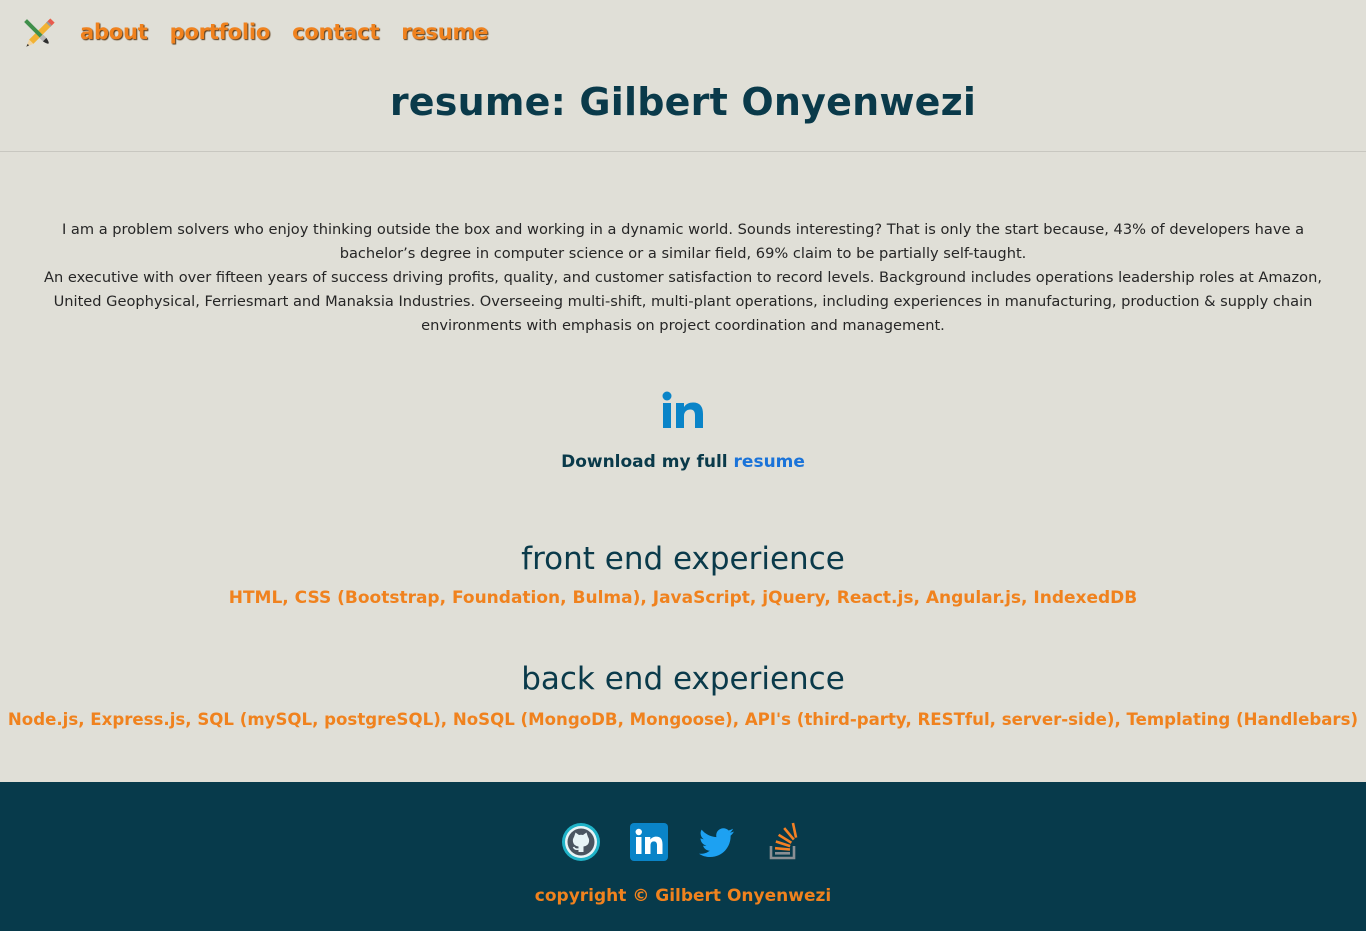 The image size is (1366, 931). What do you see at coordinates (114, 32) in the screenshot?
I see `nav-about-link: about` at bounding box center [114, 32].